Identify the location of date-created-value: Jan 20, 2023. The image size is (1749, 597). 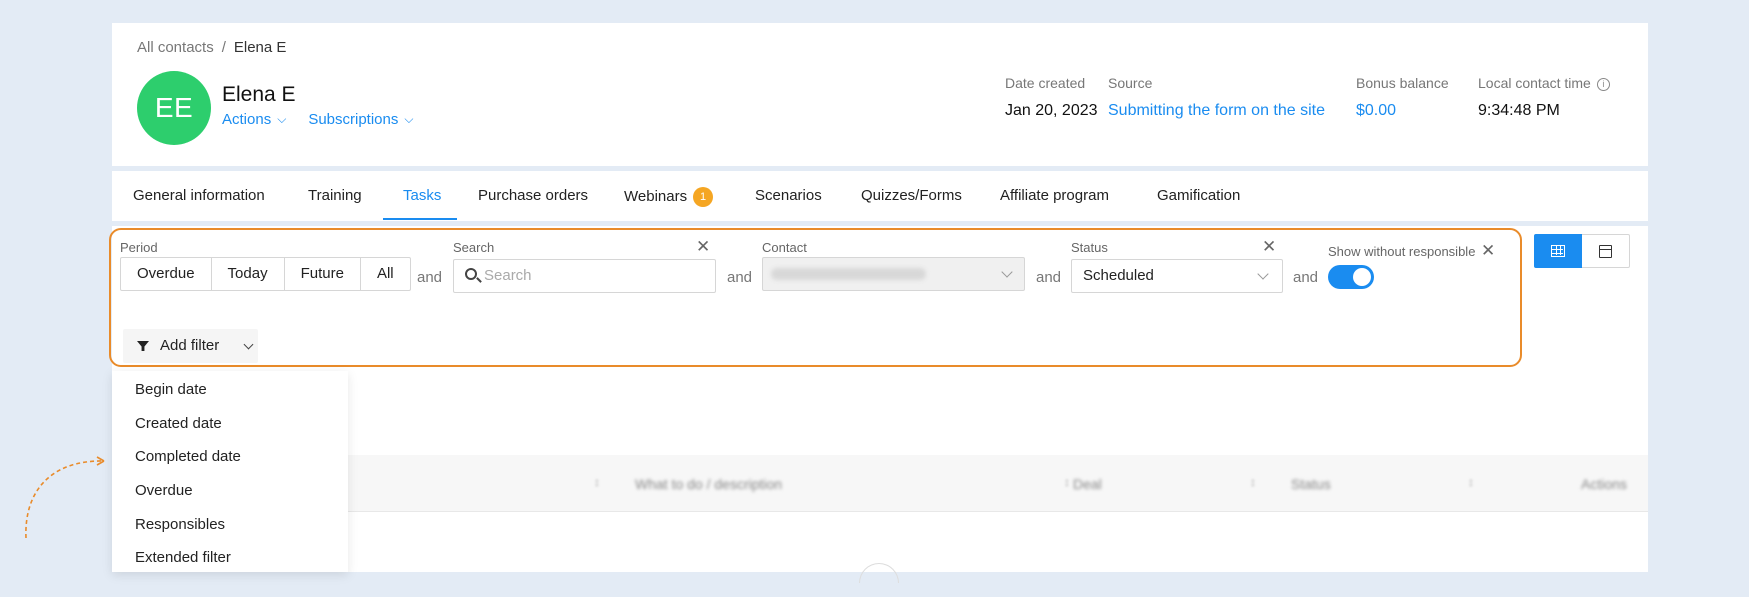
(1051, 110).